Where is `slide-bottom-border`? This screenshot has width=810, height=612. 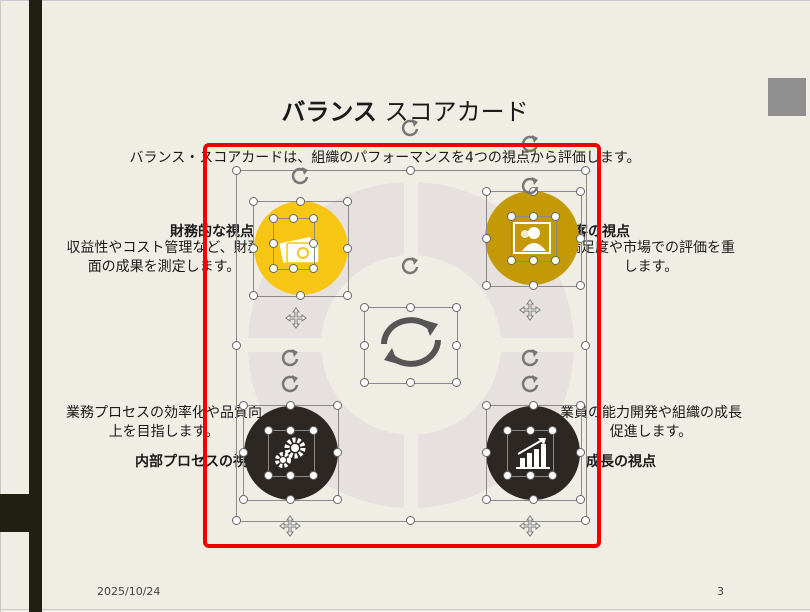 slide-bottom-border is located at coordinates (405, 609).